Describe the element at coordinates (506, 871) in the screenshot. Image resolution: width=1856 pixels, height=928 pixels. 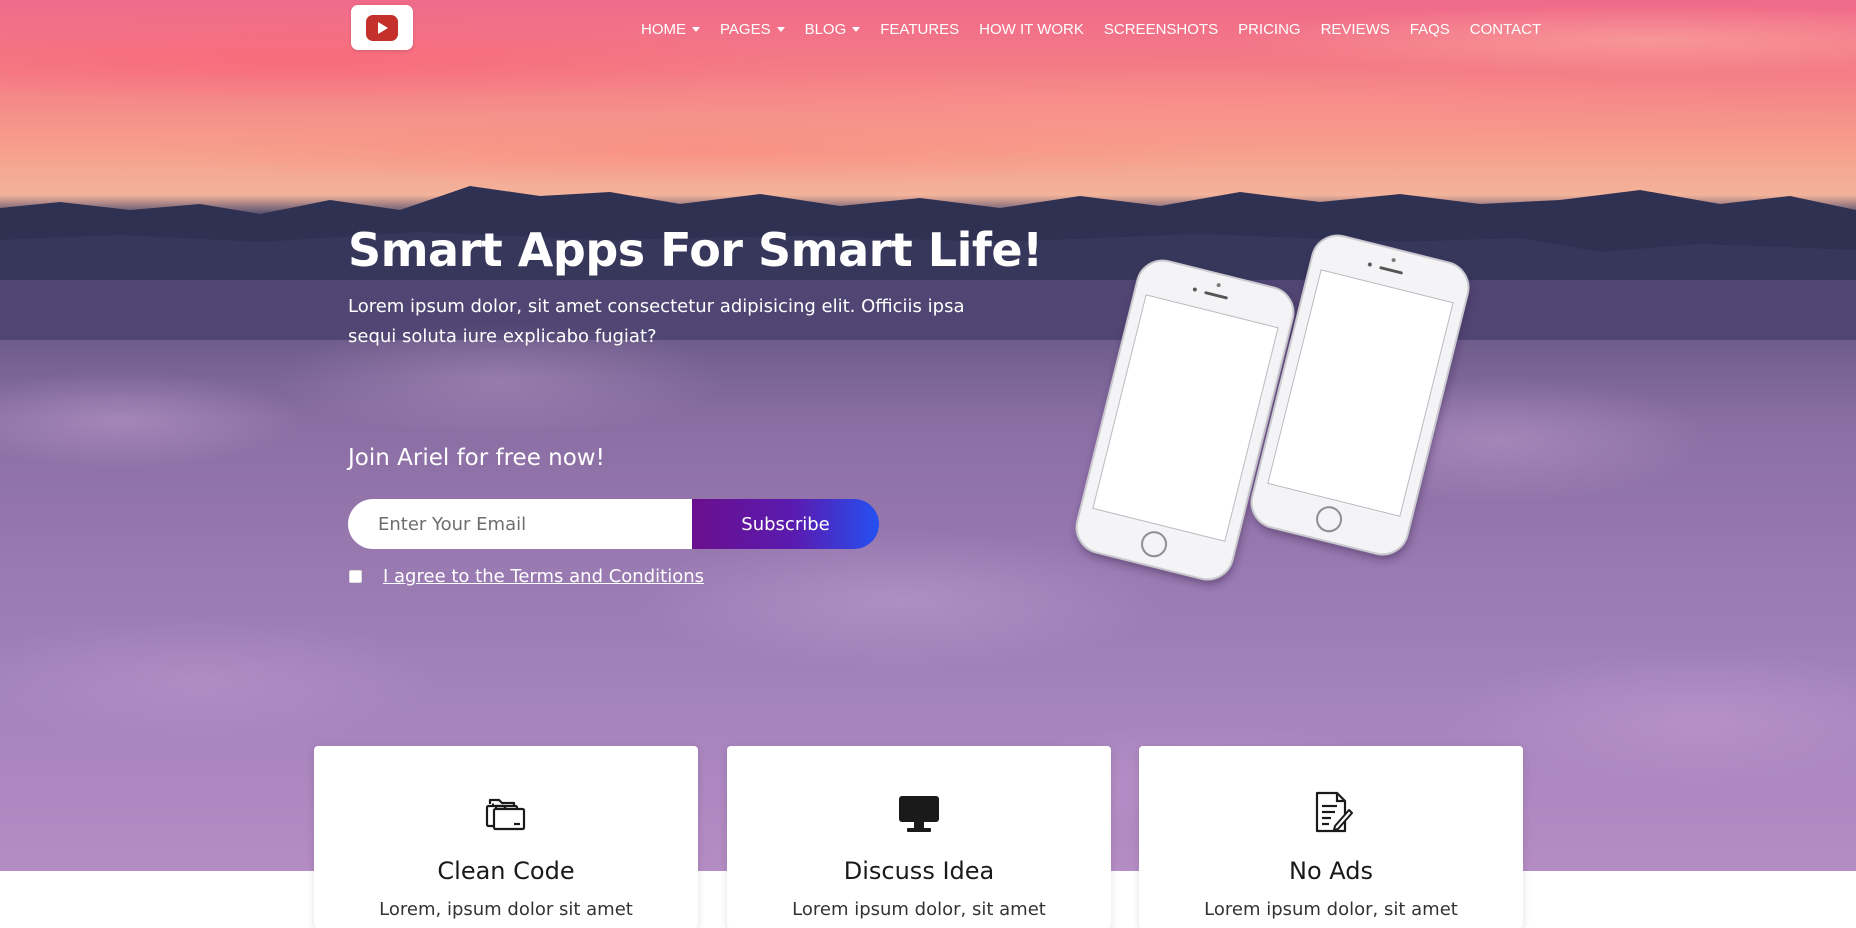
I see `feature-title: Clean Code` at that location.